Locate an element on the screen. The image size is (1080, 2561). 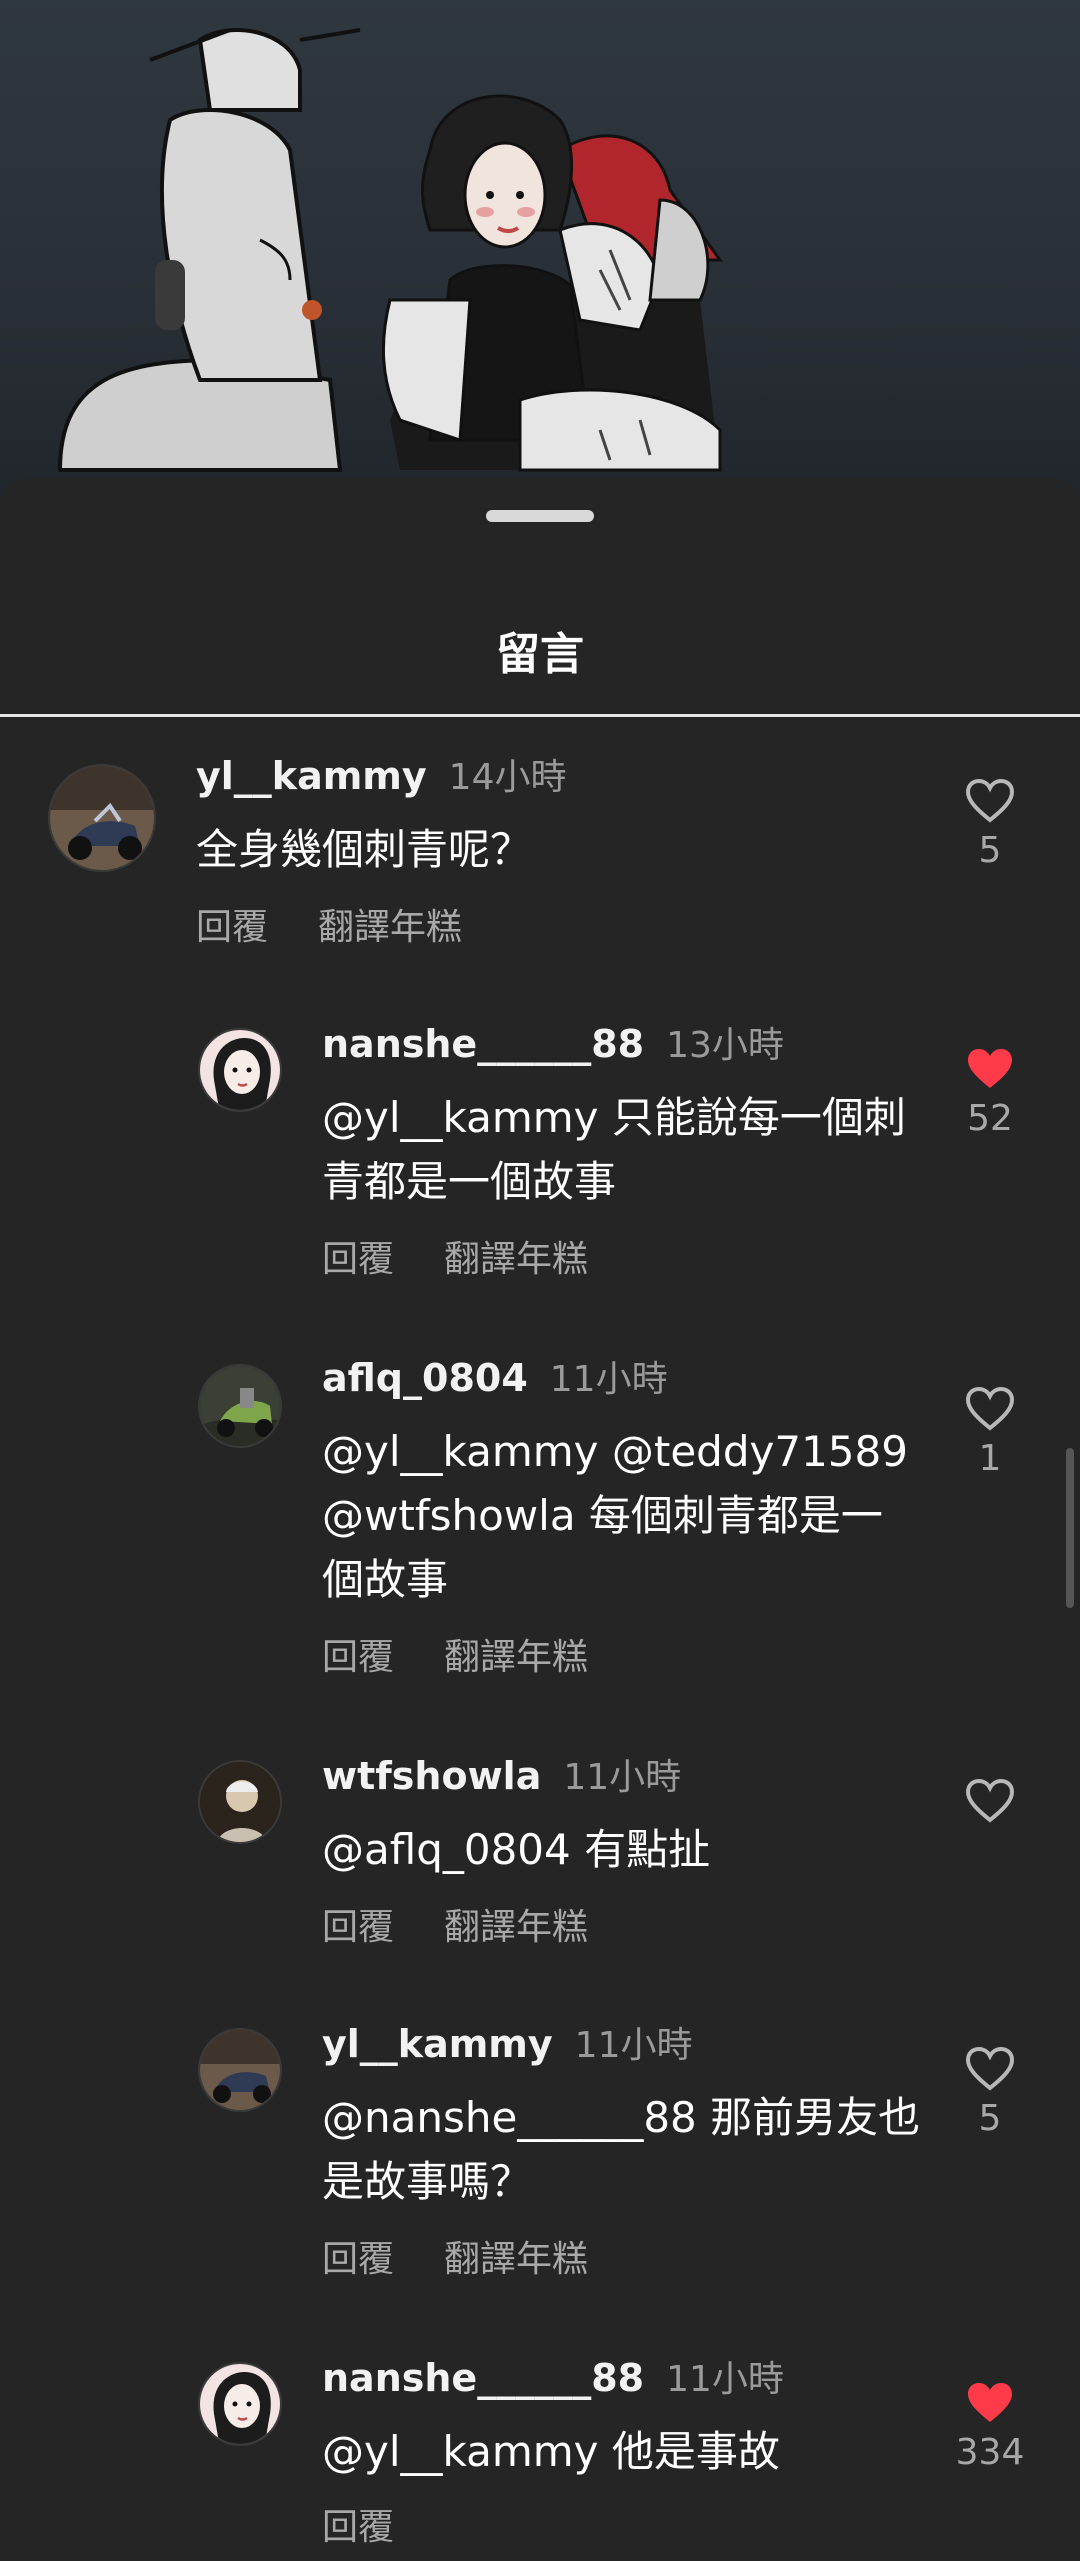
comment-text: @aflq_0804 有點扯 is located at coordinates (516, 1849).